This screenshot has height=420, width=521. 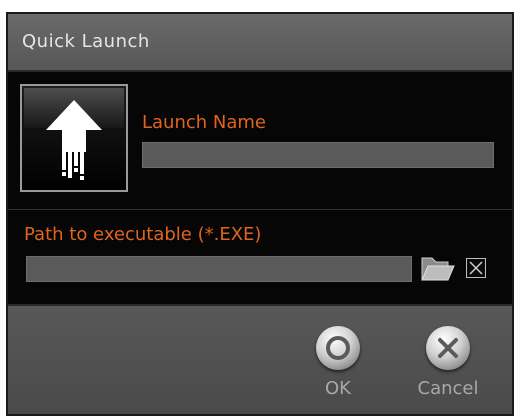 What do you see at coordinates (338, 388) in the screenshot?
I see `ok-button-label: OK` at bounding box center [338, 388].